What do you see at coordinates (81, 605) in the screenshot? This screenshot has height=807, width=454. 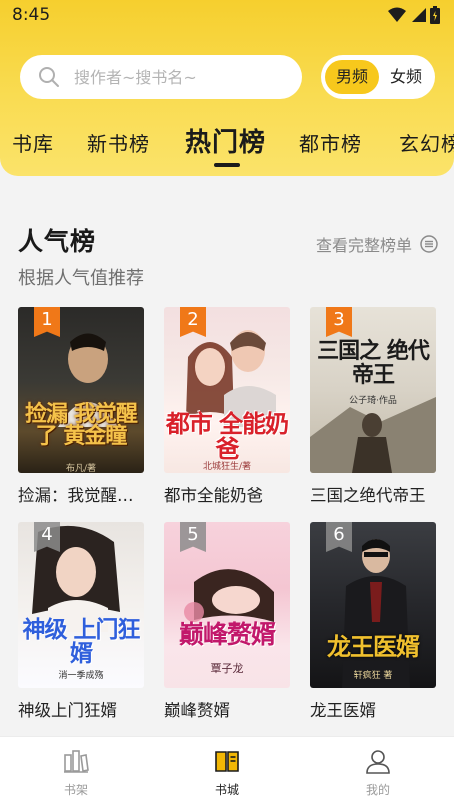 I see `book-cover: 神级 上门狂婿 消一季成殇 4` at bounding box center [81, 605].